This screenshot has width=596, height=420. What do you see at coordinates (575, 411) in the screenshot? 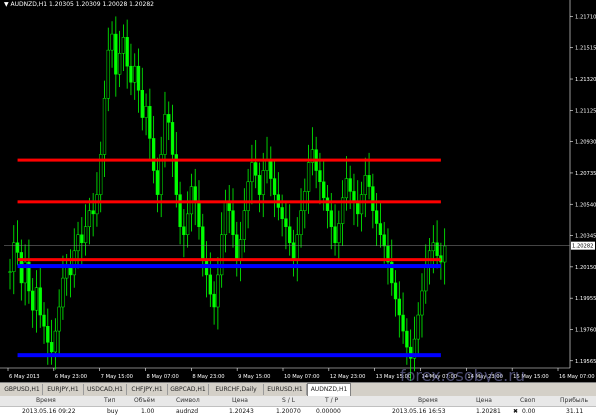
I see `order-profit: 31.11` at bounding box center [575, 411].